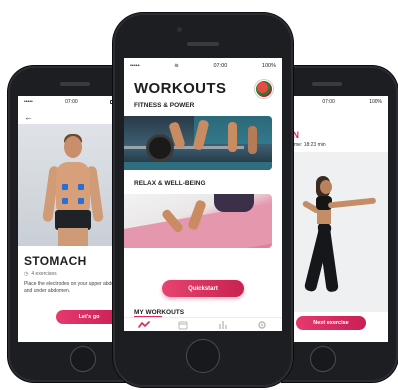 This screenshot has width=398, height=390. I want to click on pulse-icon, so click(144, 325).